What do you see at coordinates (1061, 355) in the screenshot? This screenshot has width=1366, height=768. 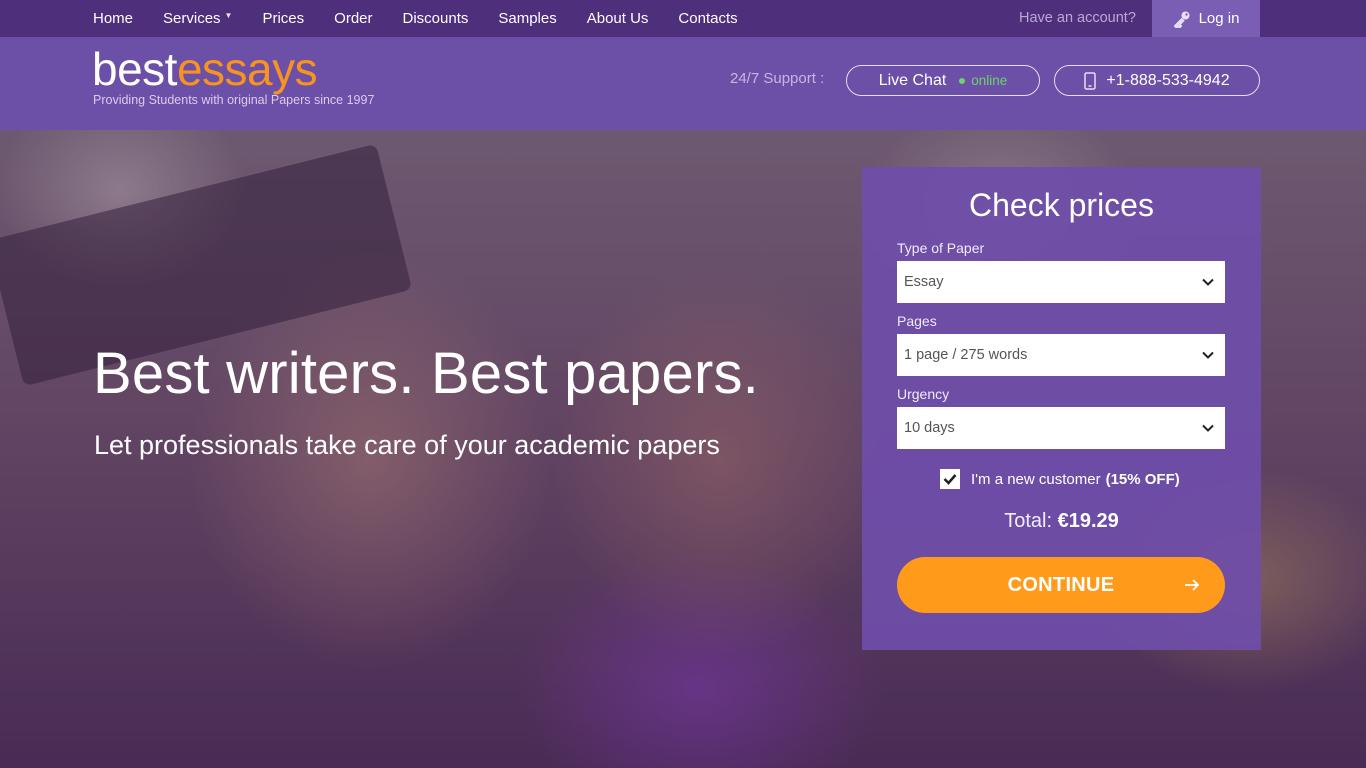 I see `pages-select: 1 page / 275 words` at bounding box center [1061, 355].